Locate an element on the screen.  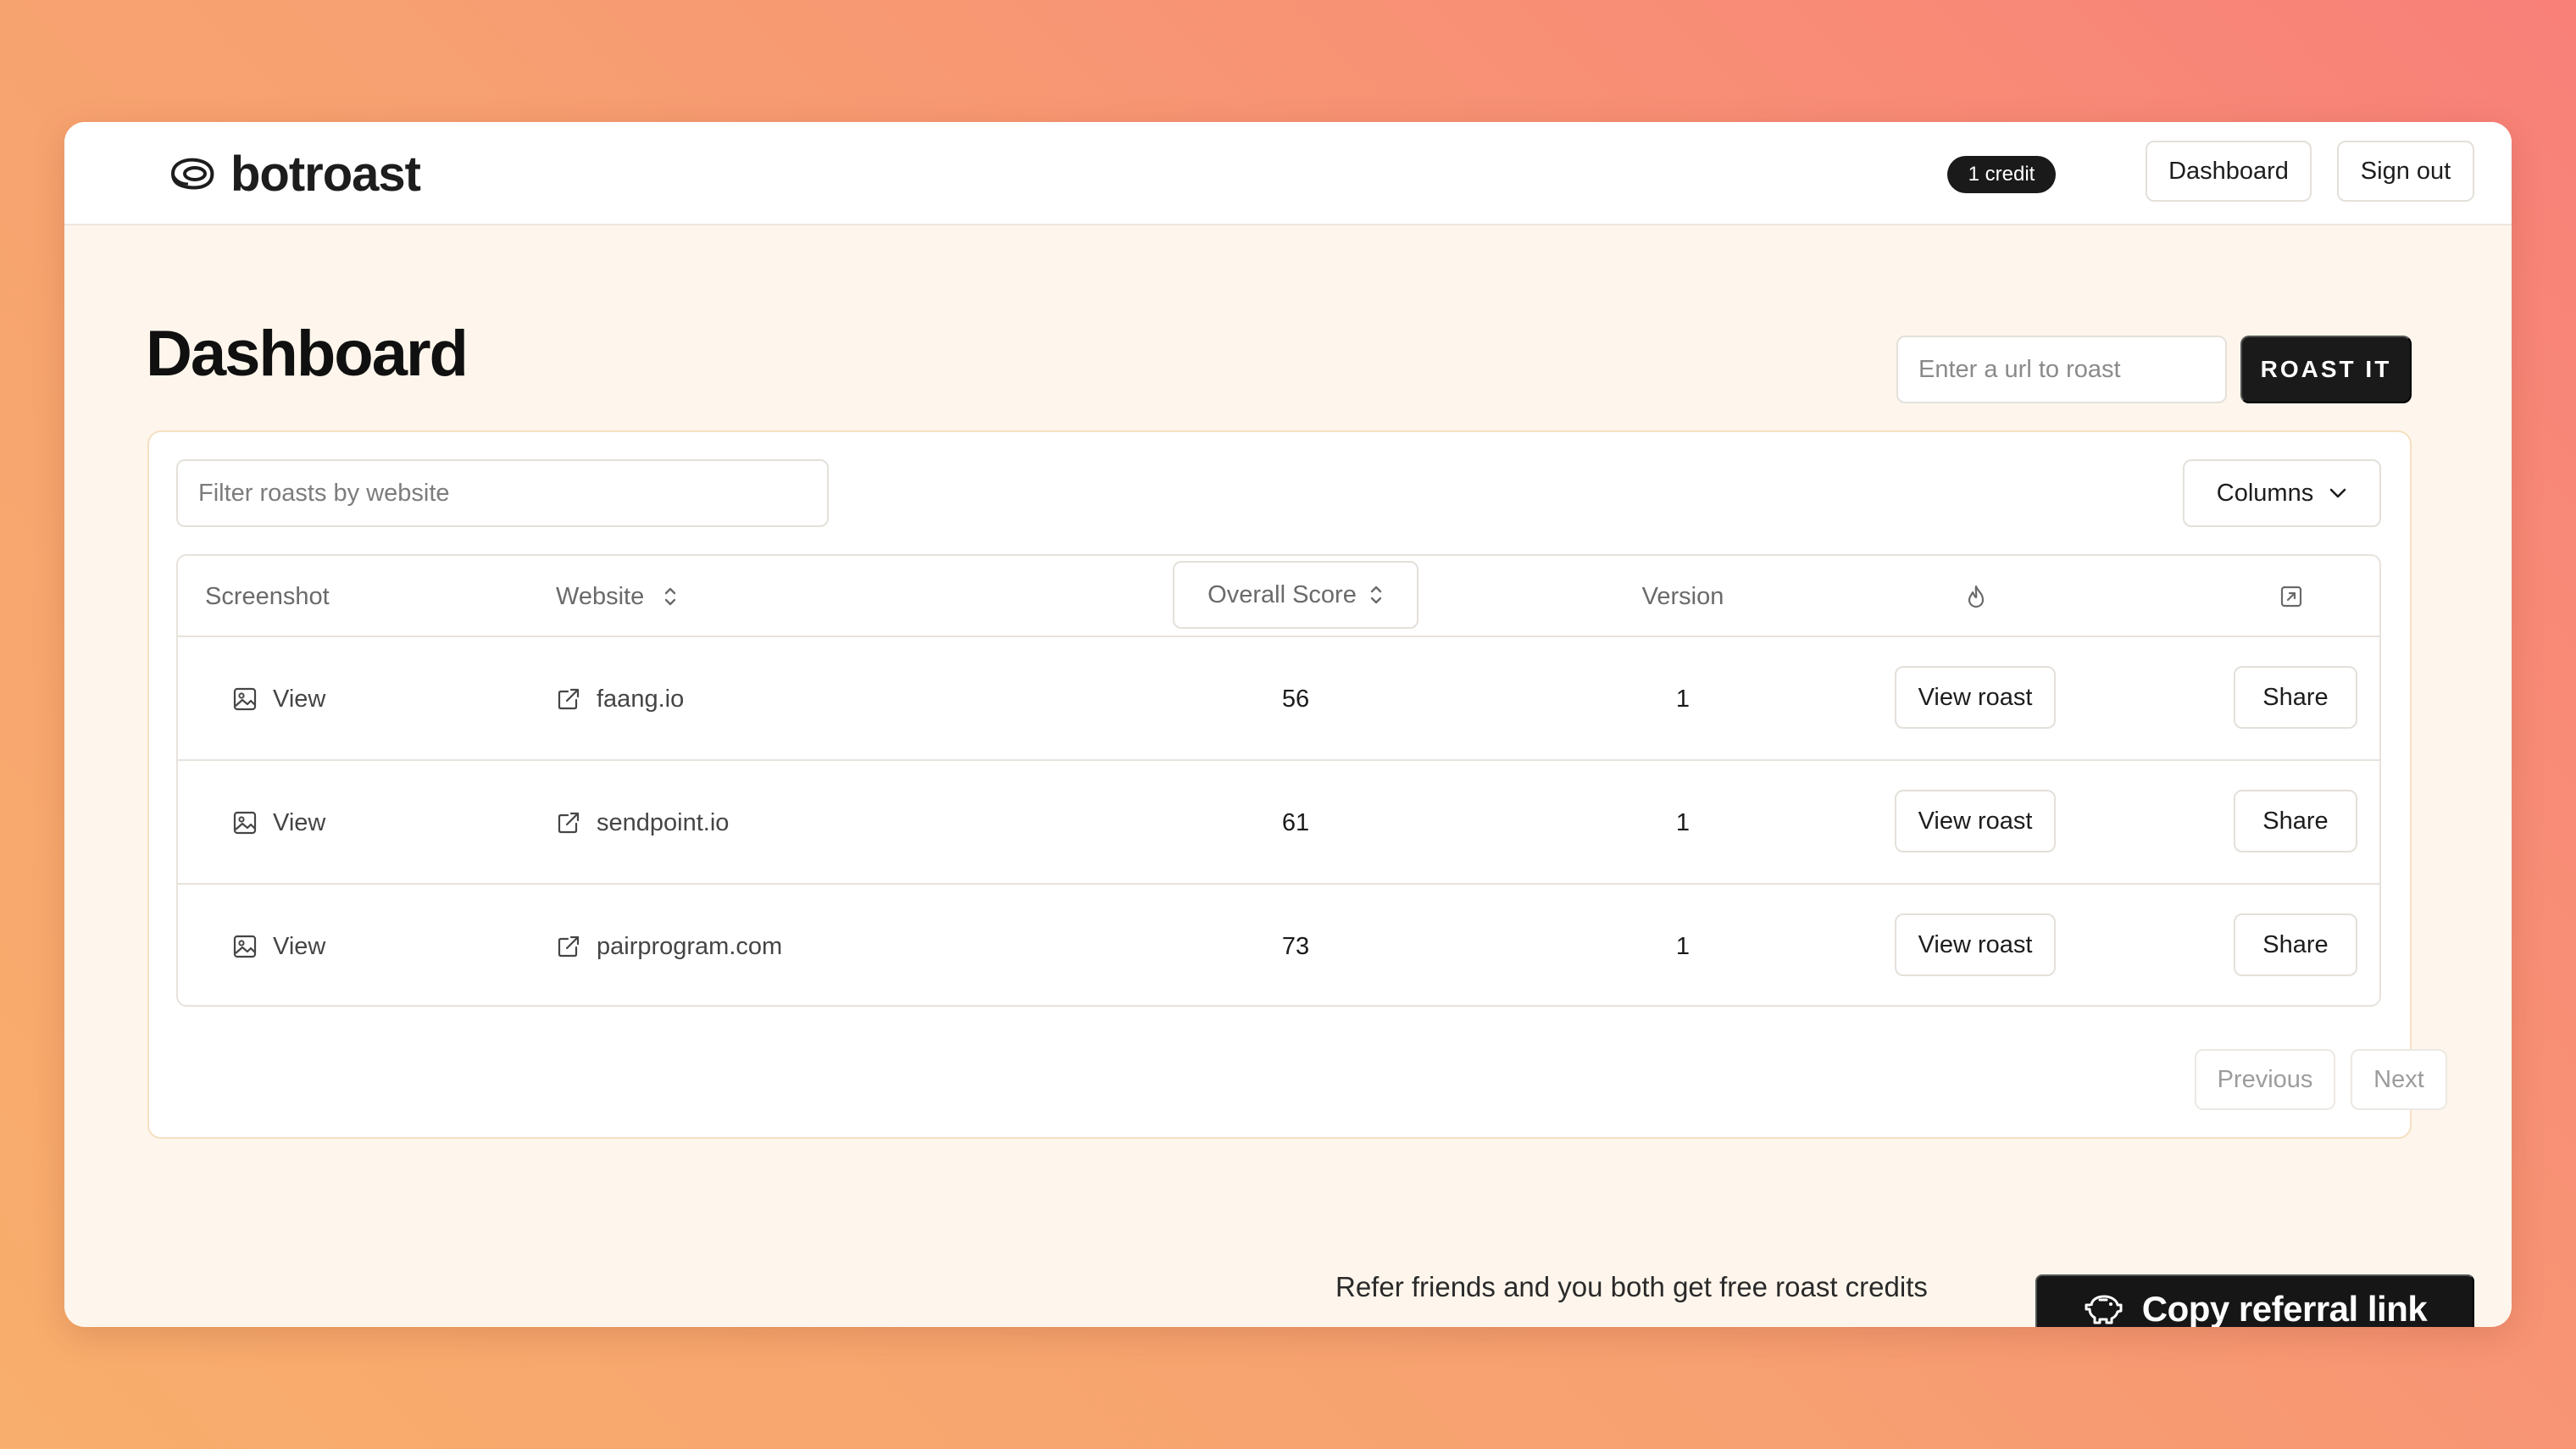
sign-out-button: Sign out is located at coordinates (2405, 171).